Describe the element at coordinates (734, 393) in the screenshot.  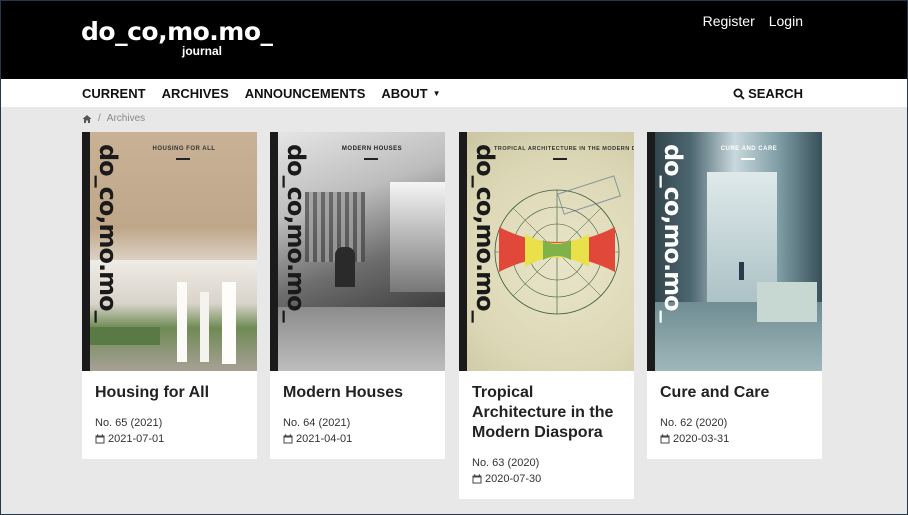
I see `issue-title: Cure and Care` at that location.